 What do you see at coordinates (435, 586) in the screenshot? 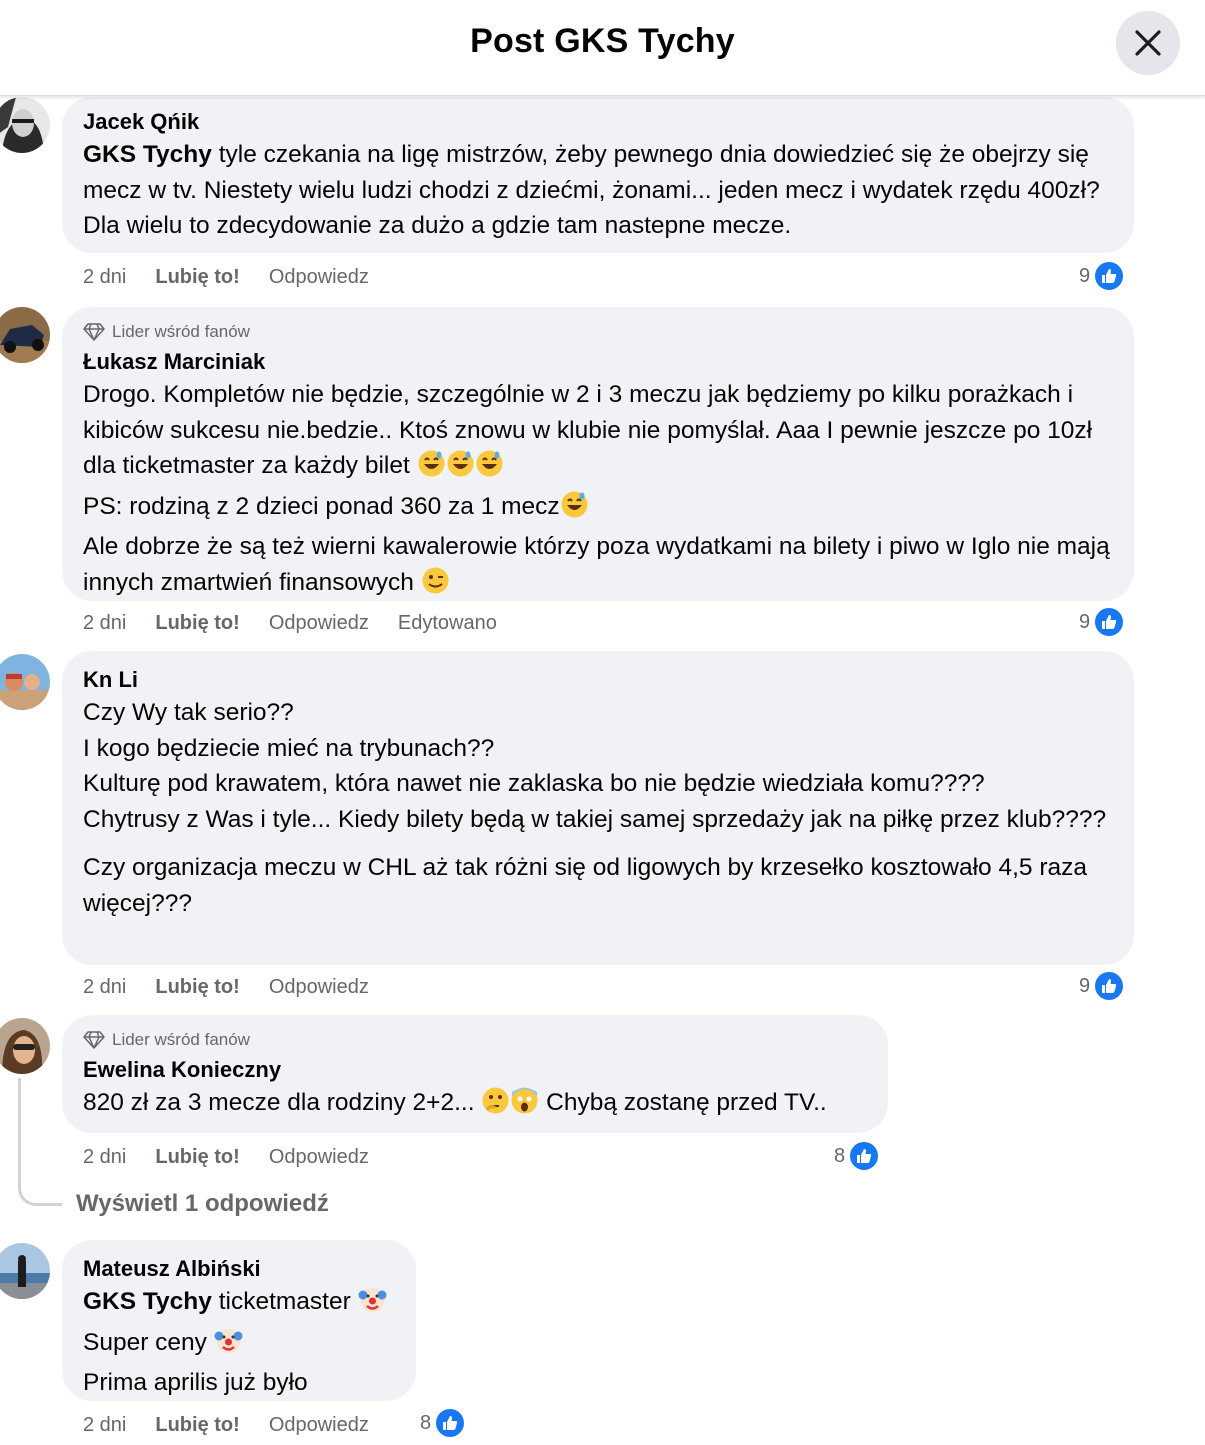
I see `winking-face-emoji` at bounding box center [435, 586].